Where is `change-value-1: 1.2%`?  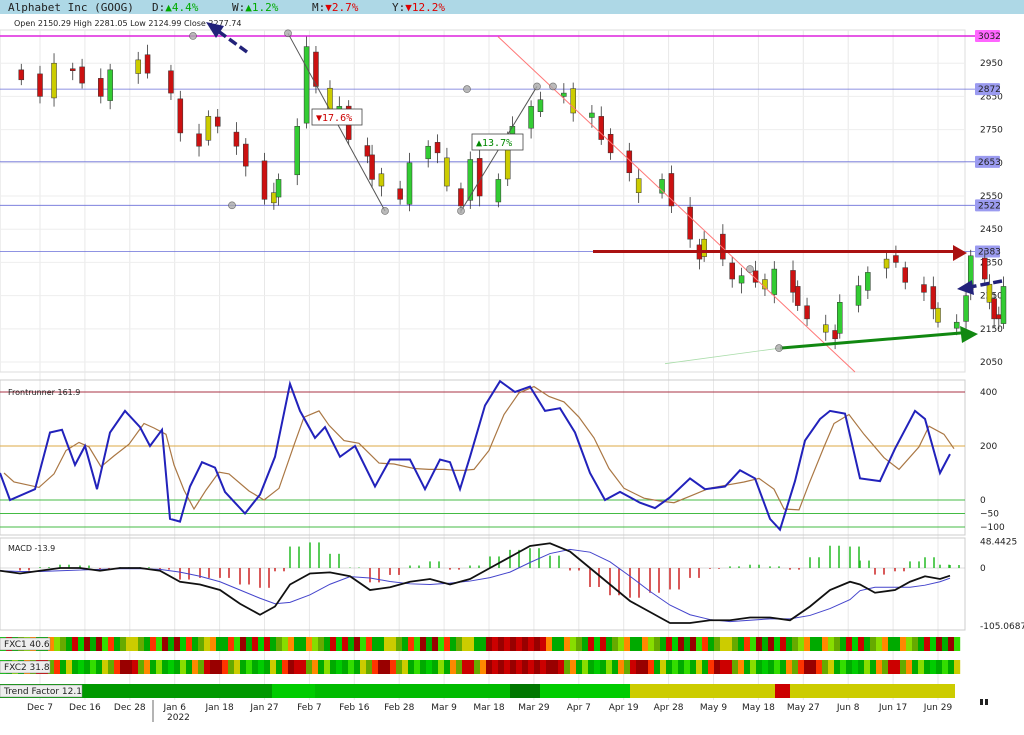
change-value-1: 1.2% is located at coordinates (265, 7).